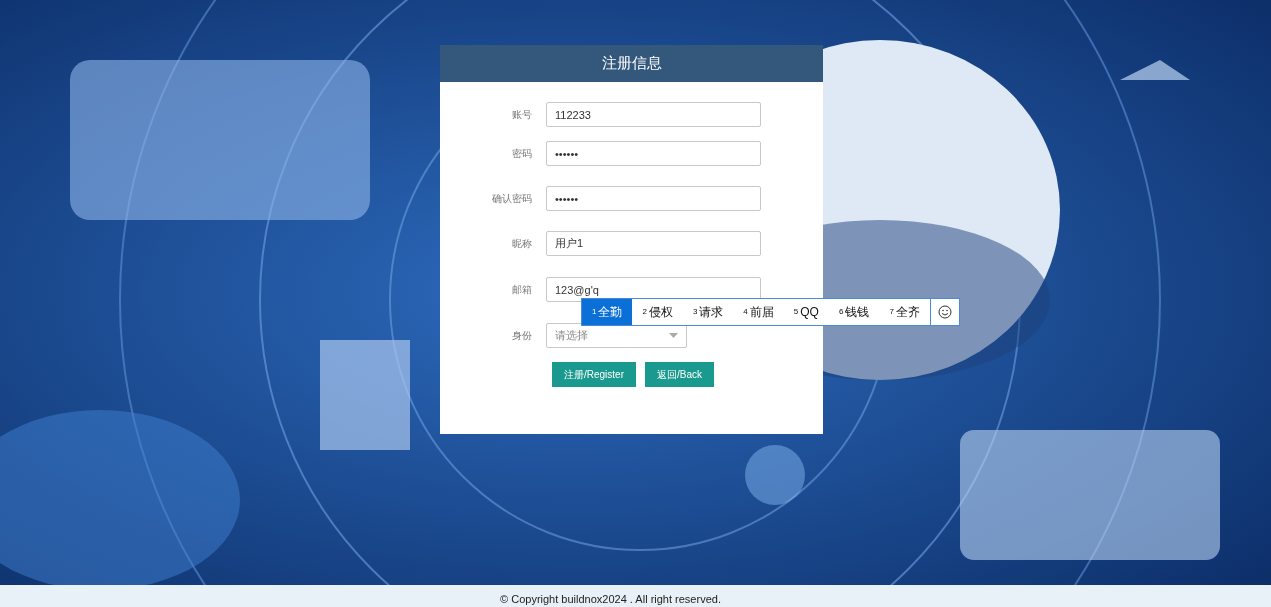 The height and width of the screenshot is (607, 1271). What do you see at coordinates (522, 336) in the screenshot?
I see `field-label: 身份` at bounding box center [522, 336].